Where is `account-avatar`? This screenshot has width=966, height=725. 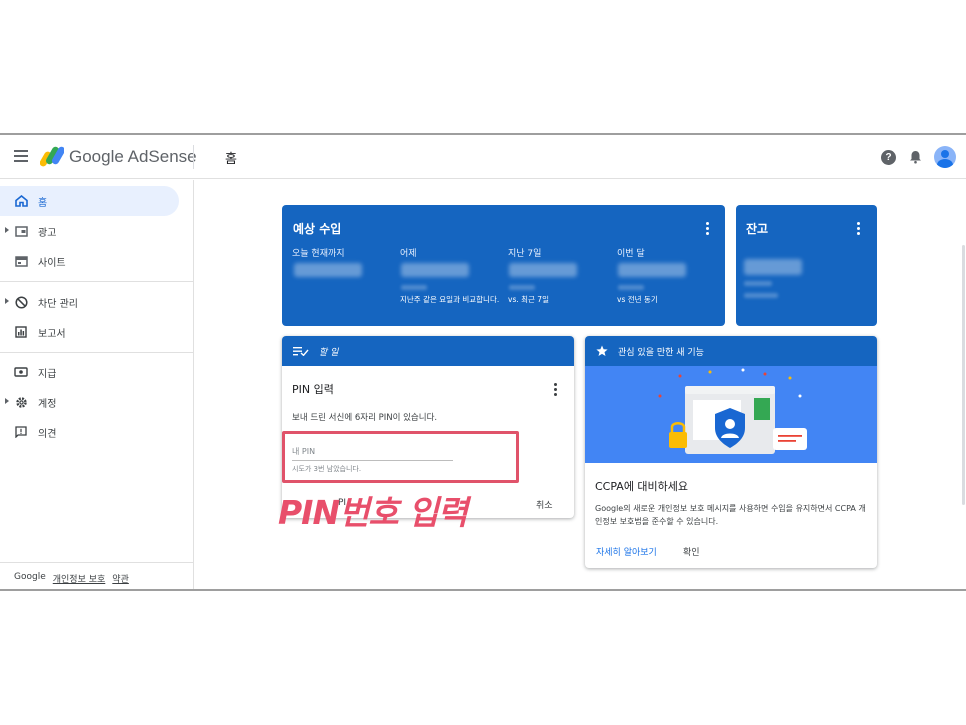 account-avatar is located at coordinates (945, 157).